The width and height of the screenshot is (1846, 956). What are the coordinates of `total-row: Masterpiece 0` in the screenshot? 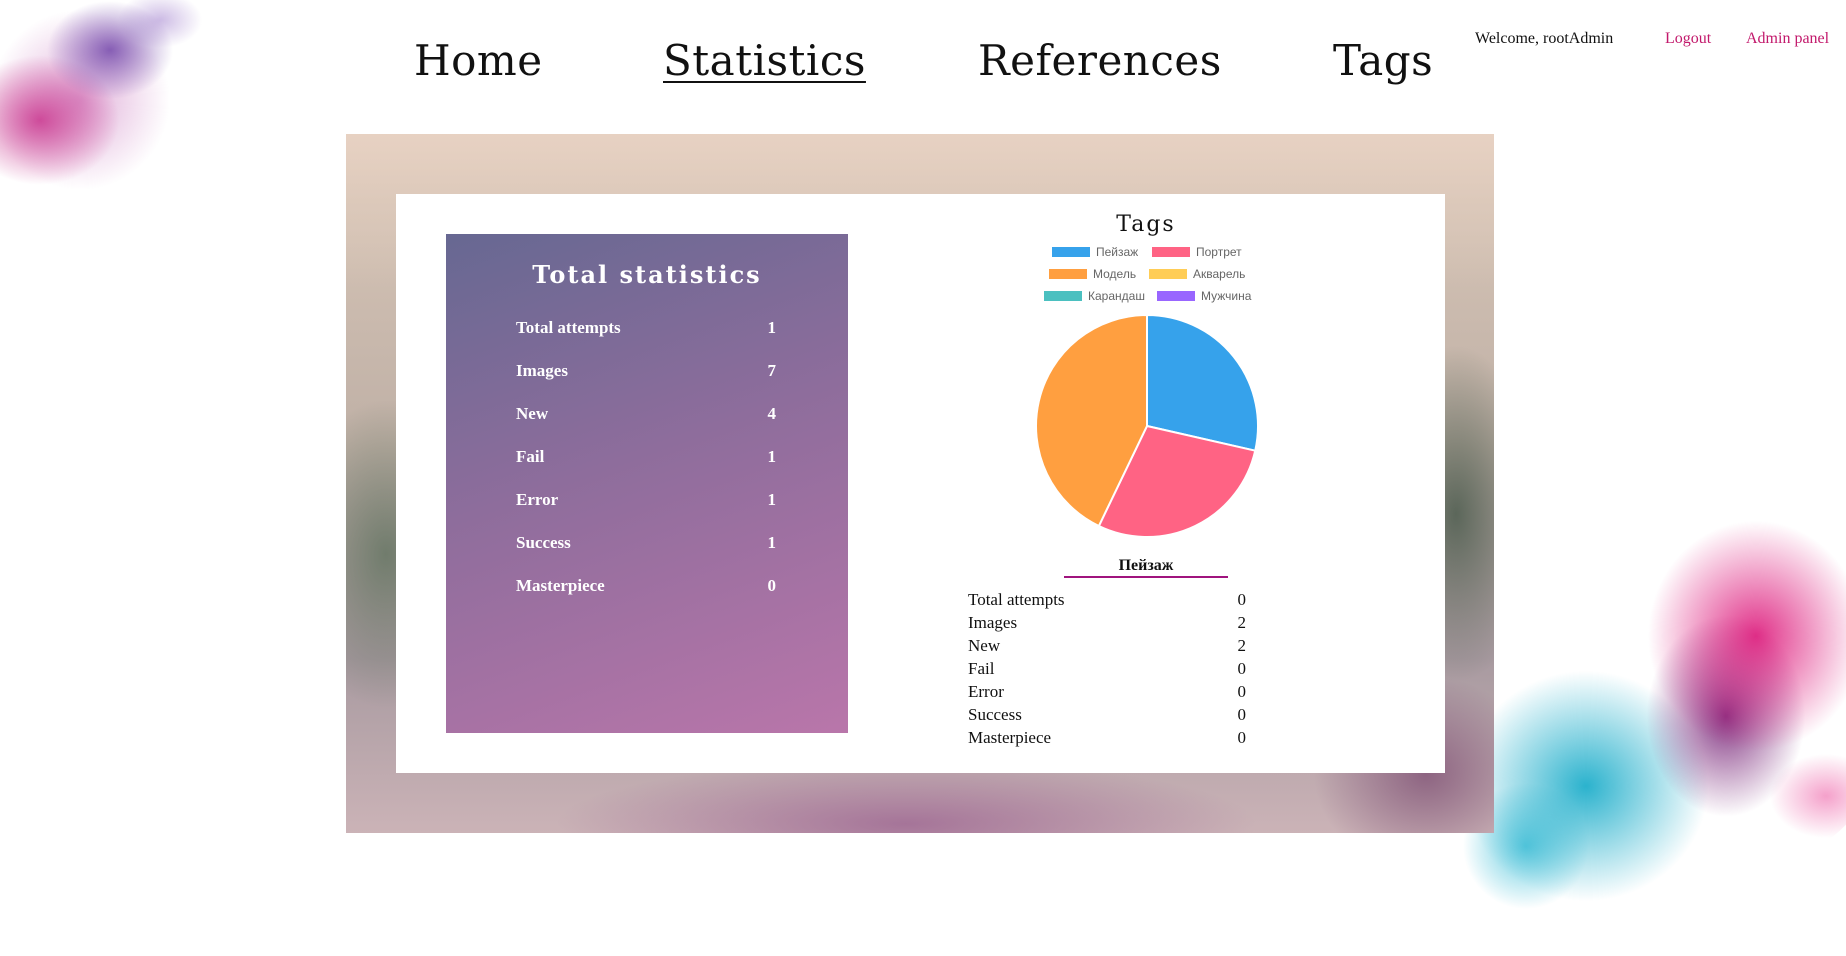 It's located at (646, 588).